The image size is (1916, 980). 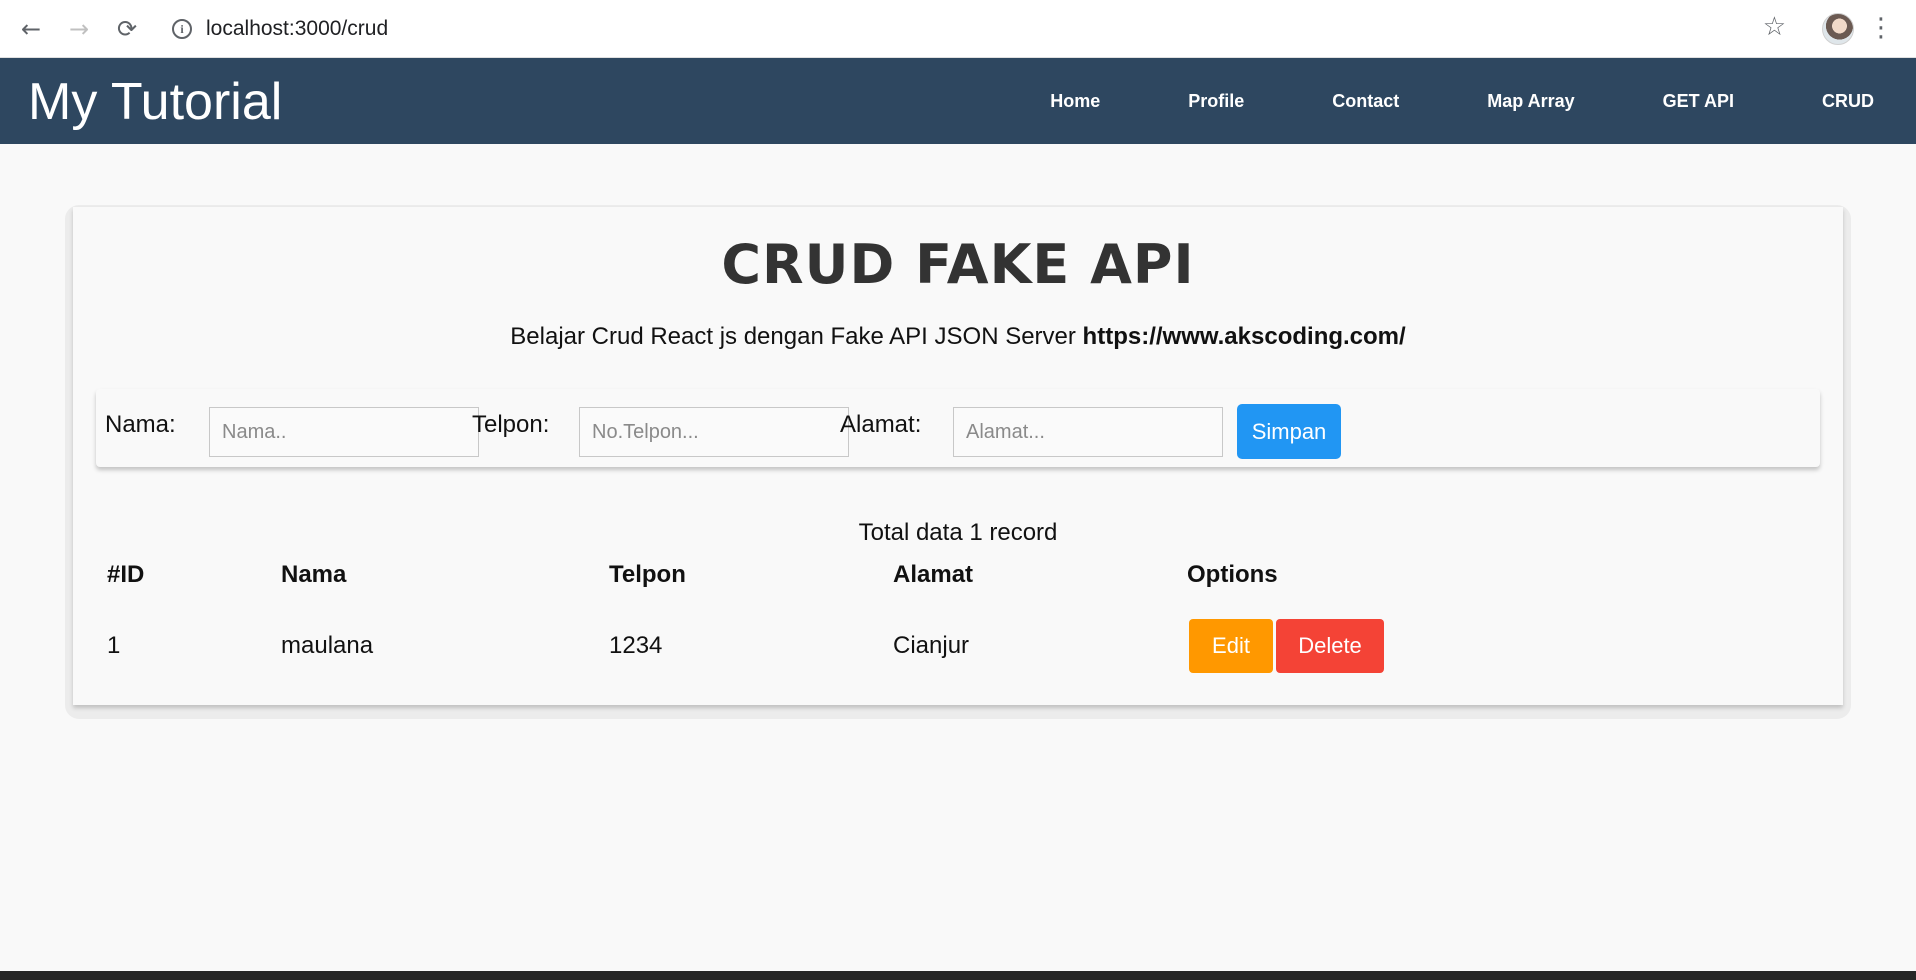 What do you see at coordinates (958, 532) in the screenshot?
I see `total-records: Total data 1 record` at bounding box center [958, 532].